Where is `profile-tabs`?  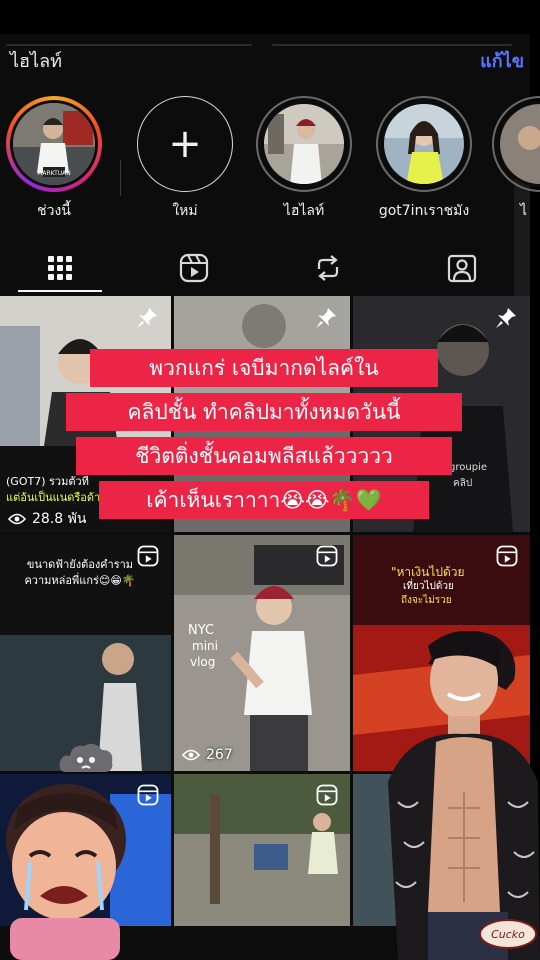
profile-tabs is located at coordinates (265, 269).